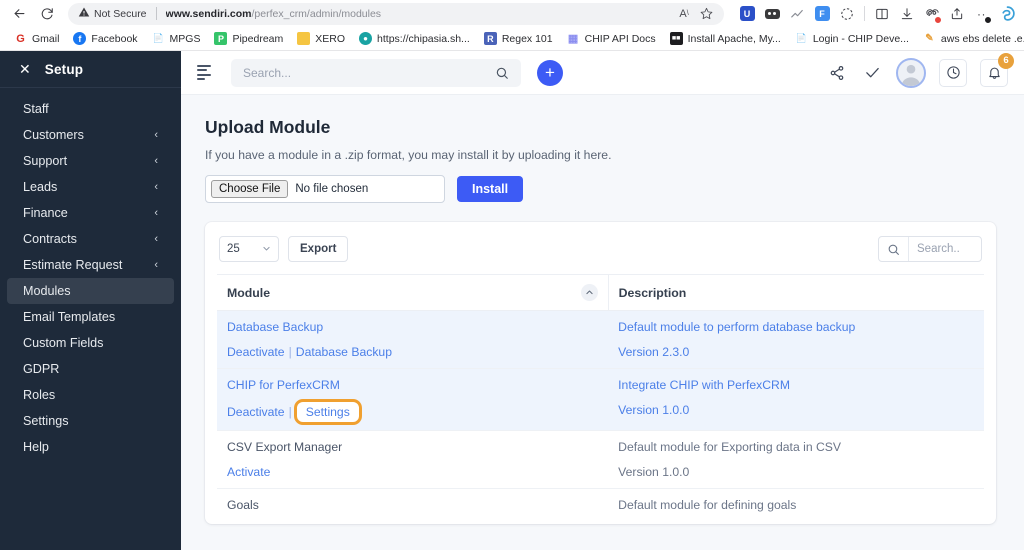  Describe the element at coordinates (20, 38) in the screenshot. I see `gmail-icon: G` at that location.